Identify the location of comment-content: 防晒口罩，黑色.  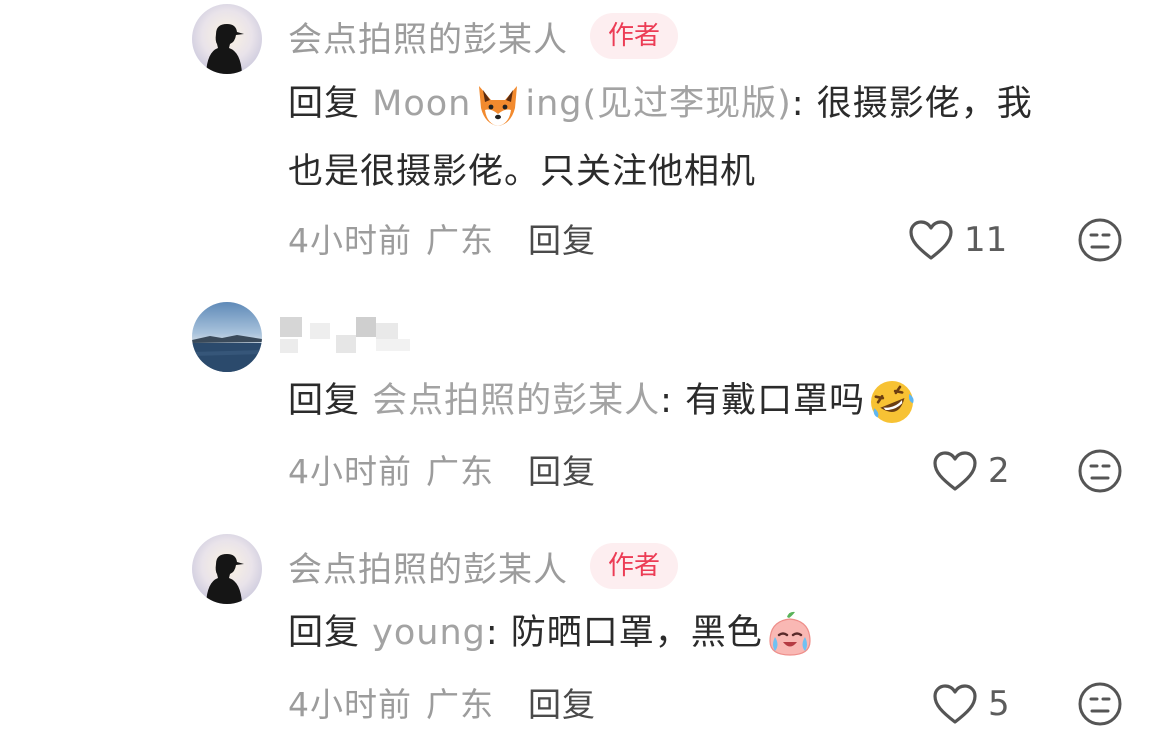
(636, 633).